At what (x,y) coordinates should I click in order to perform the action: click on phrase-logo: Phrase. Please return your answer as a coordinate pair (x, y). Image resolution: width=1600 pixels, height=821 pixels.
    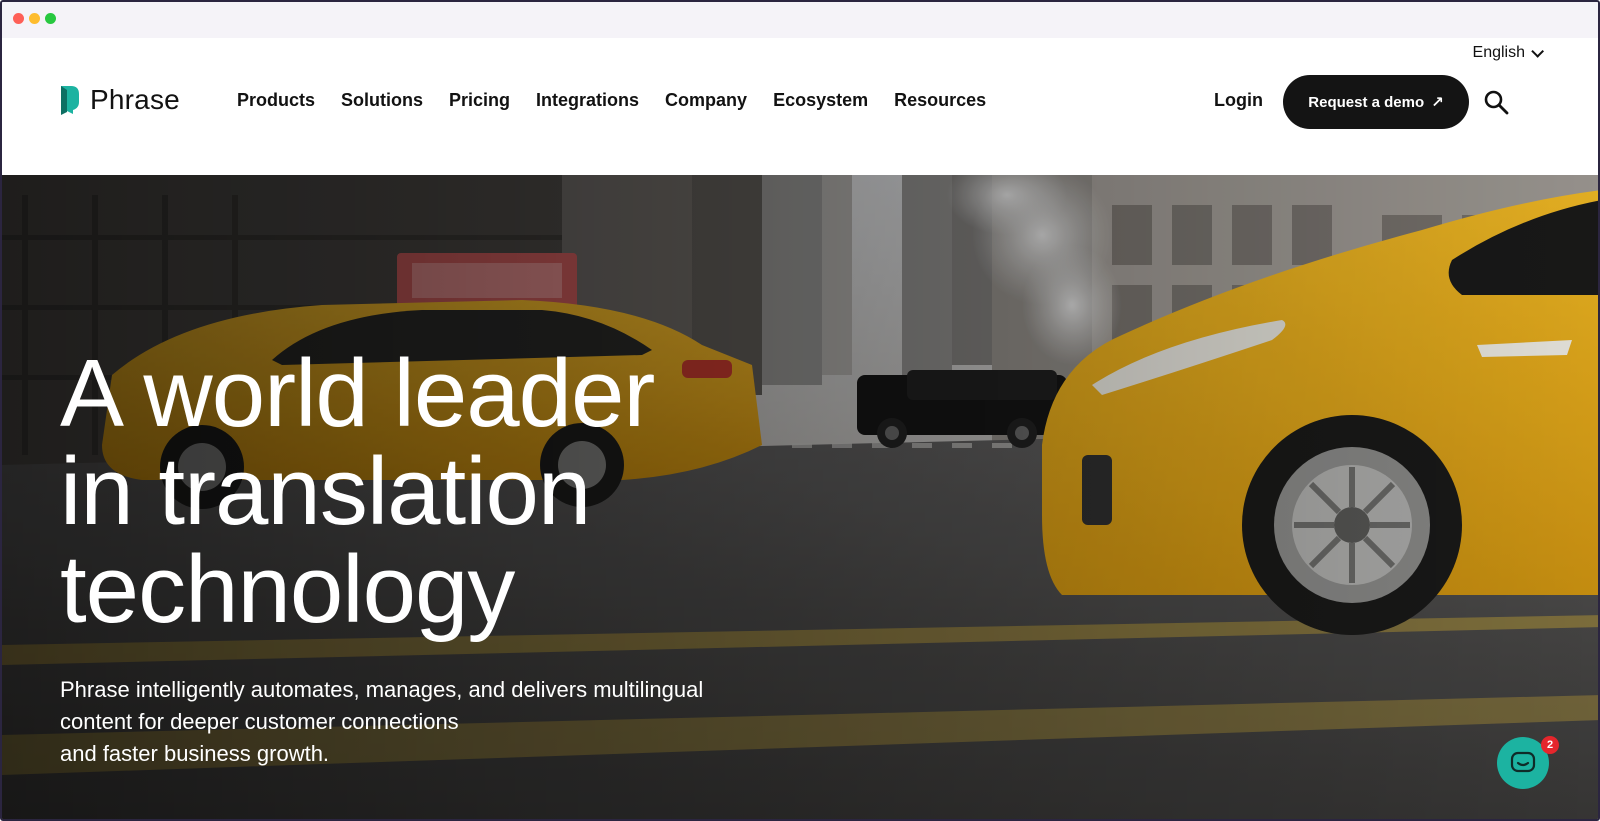
    Looking at the image, I should click on (119, 100).